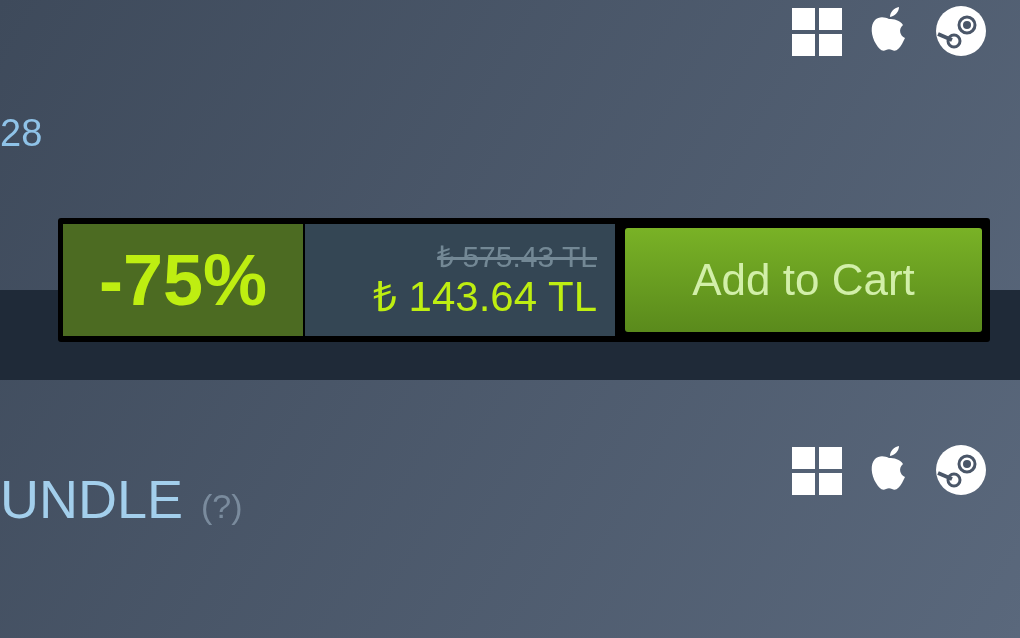 The image size is (1020, 638). Describe the element at coordinates (222, 506) in the screenshot. I see `help-link: (?)` at that location.